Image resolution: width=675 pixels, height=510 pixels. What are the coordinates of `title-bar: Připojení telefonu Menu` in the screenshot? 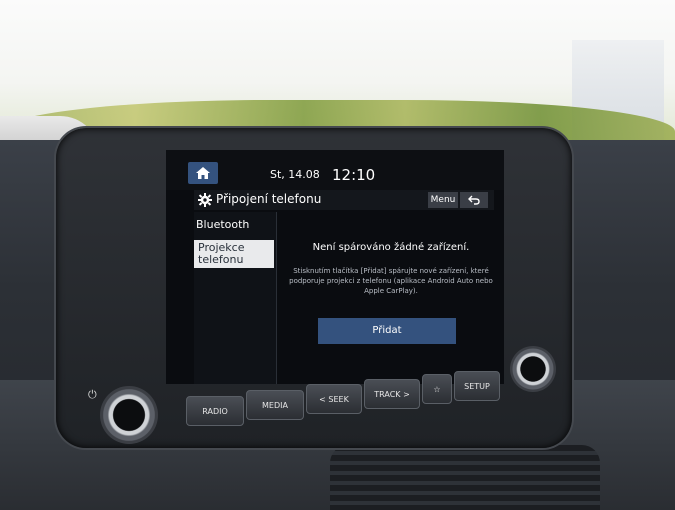 It's located at (344, 200).